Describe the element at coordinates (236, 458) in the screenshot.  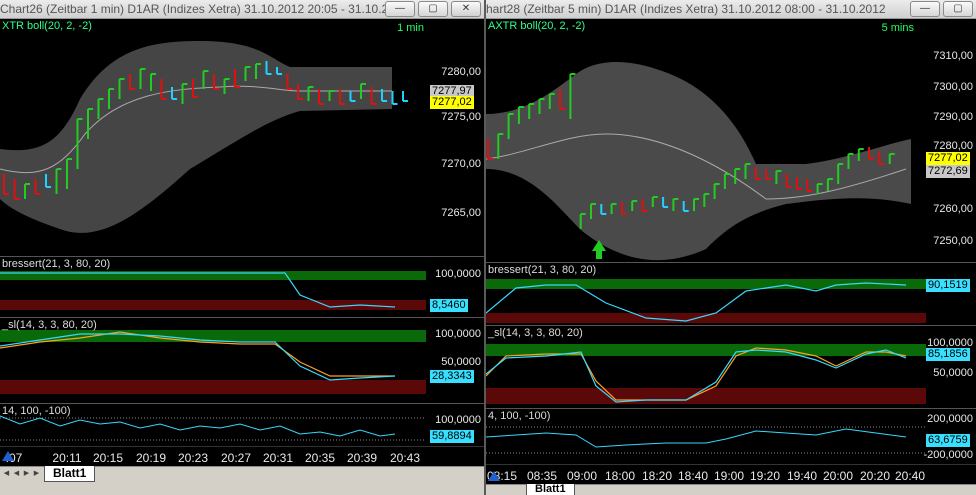
I see `x-tick: 20:27` at that location.